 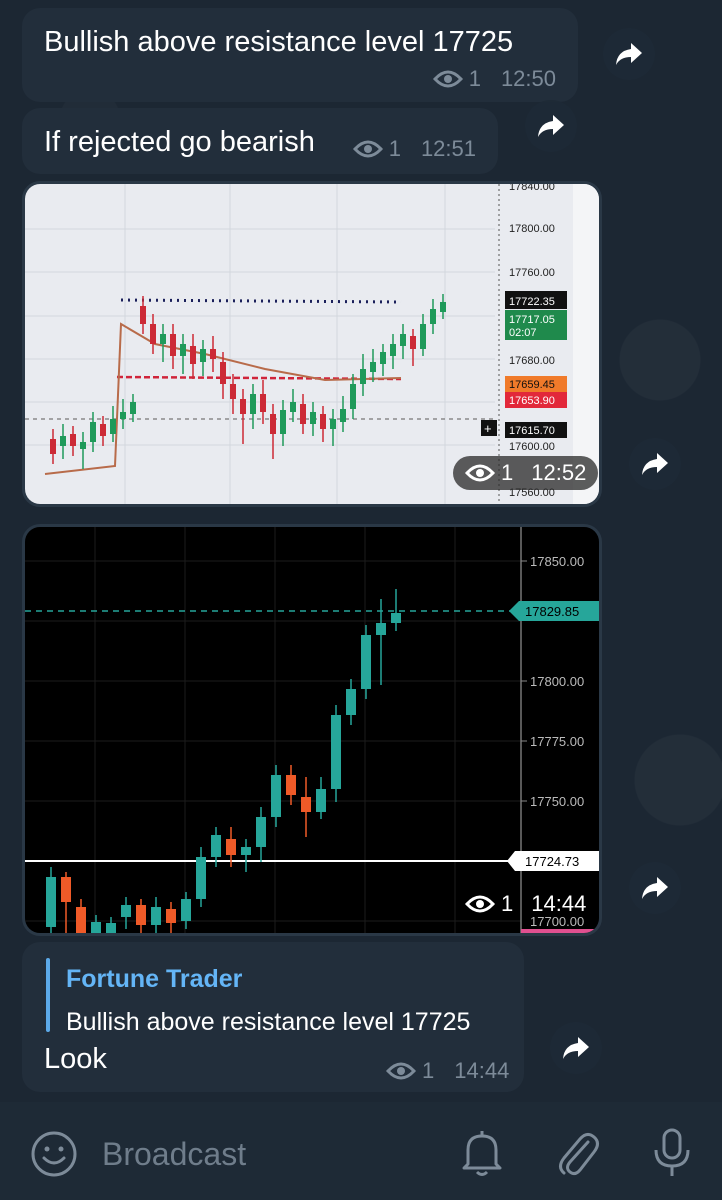 What do you see at coordinates (523, 333) in the screenshot?
I see `chart1-countdown: 02:07` at bounding box center [523, 333].